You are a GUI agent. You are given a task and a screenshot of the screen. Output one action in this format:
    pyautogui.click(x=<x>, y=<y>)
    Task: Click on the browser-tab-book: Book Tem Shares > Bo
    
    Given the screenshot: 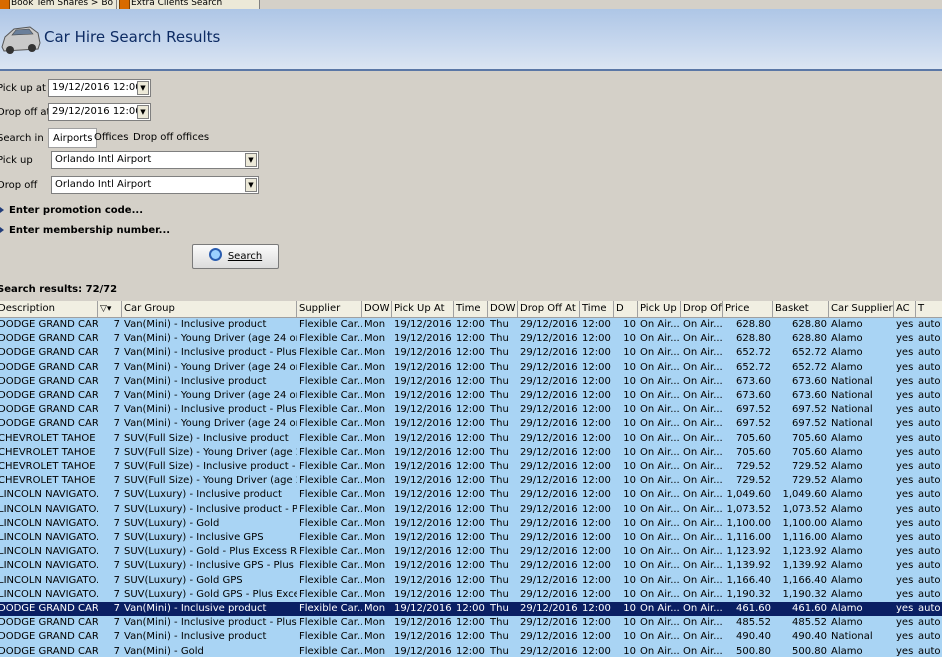 What is the action you would take?
    pyautogui.click(x=64, y=4)
    